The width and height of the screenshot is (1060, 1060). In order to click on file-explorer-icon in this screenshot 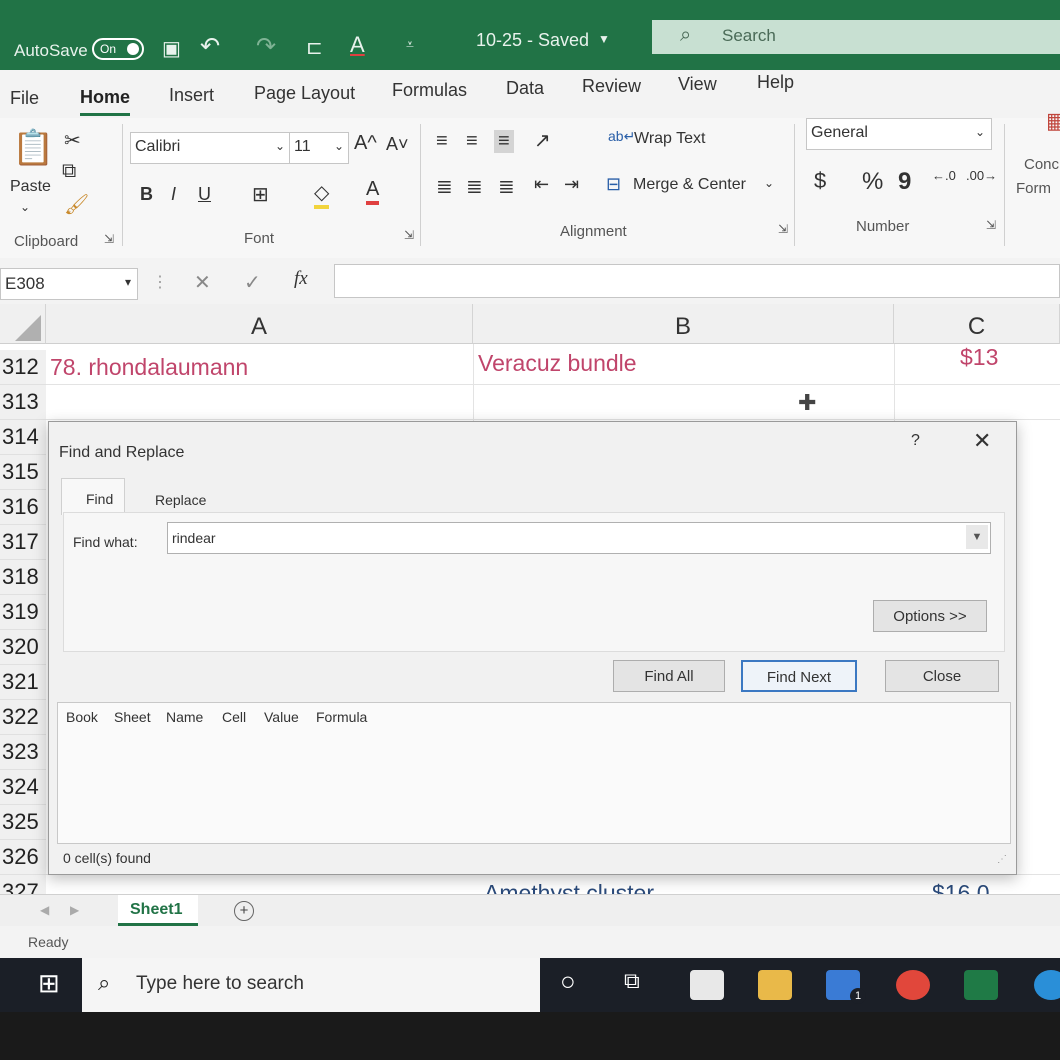, I will do `click(775, 985)`.